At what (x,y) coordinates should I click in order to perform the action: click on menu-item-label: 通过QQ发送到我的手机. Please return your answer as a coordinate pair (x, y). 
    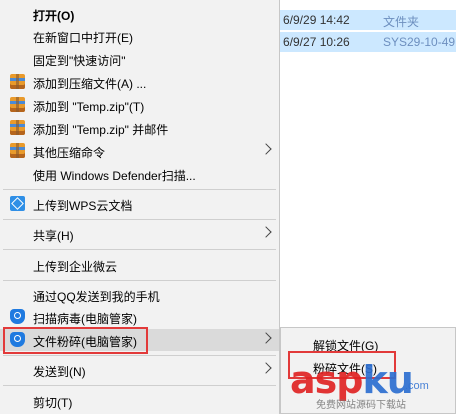
    Looking at the image, I should click on (96, 297).